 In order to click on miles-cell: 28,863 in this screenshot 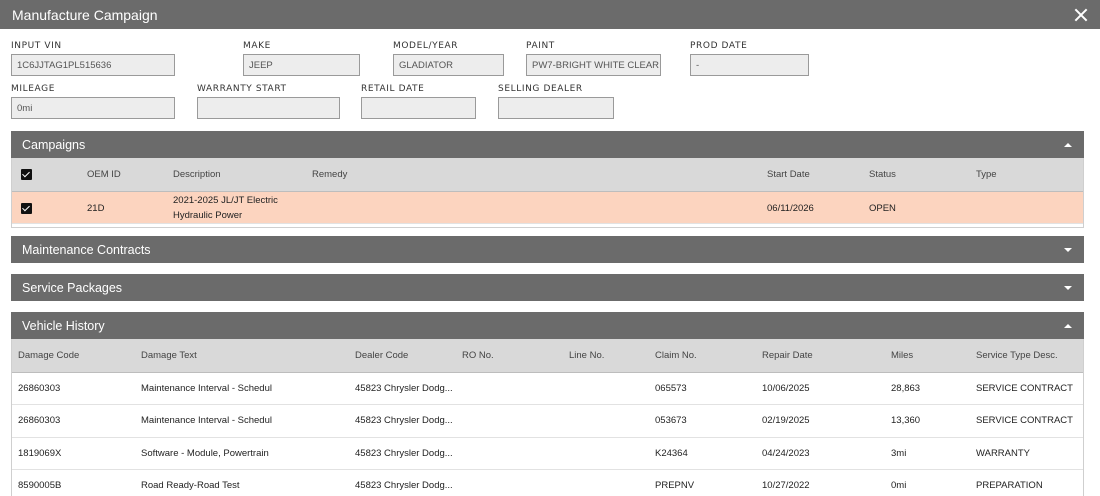, I will do `click(906, 388)`.